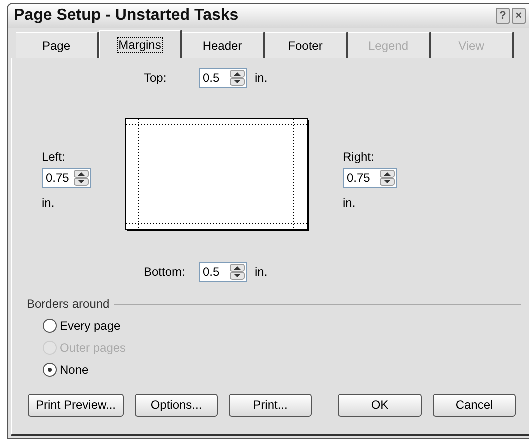 This screenshot has width=529, height=439. Describe the element at coordinates (306, 45) in the screenshot. I see `tab: Footer` at that location.